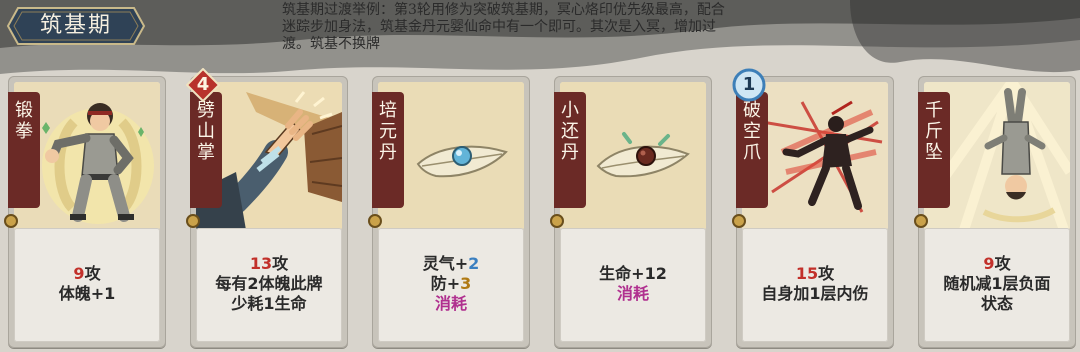  I want to click on qi-value: 2, so click(474, 263).